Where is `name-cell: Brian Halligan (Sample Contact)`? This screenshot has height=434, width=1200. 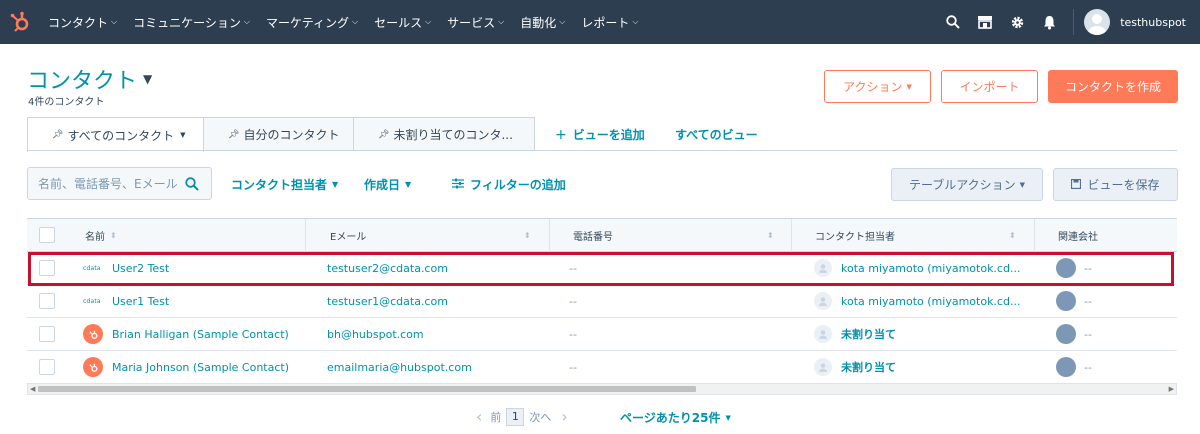 name-cell: Brian Halligan (Sample Contact) is located at coordinates (193, 334).